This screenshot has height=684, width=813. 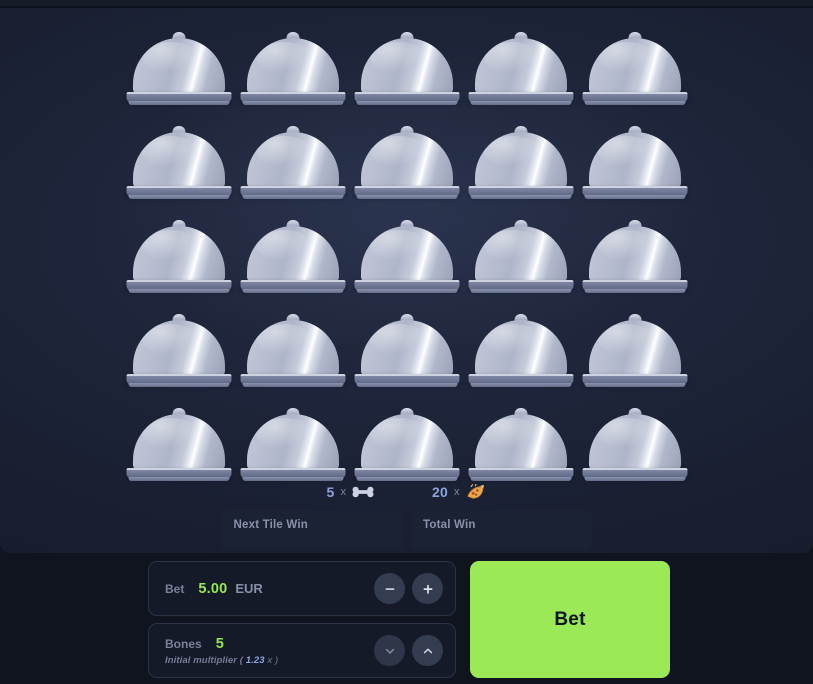 I want to click on next-tile-win-label: Next Tile Win, so click(x=270, y=525).